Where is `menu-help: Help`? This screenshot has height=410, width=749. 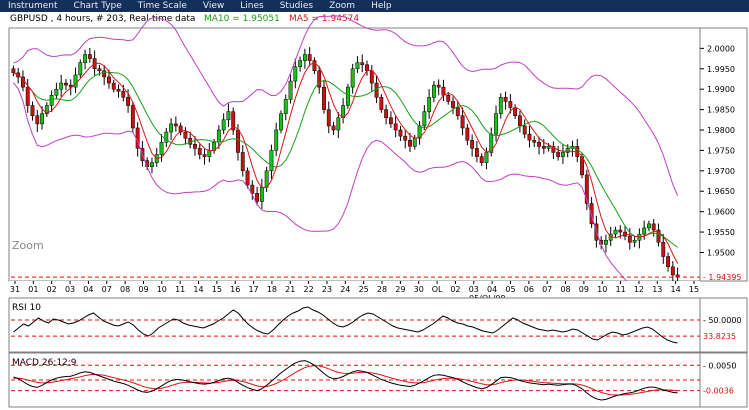 menu-help: Help is located at coordinates (381, 6).